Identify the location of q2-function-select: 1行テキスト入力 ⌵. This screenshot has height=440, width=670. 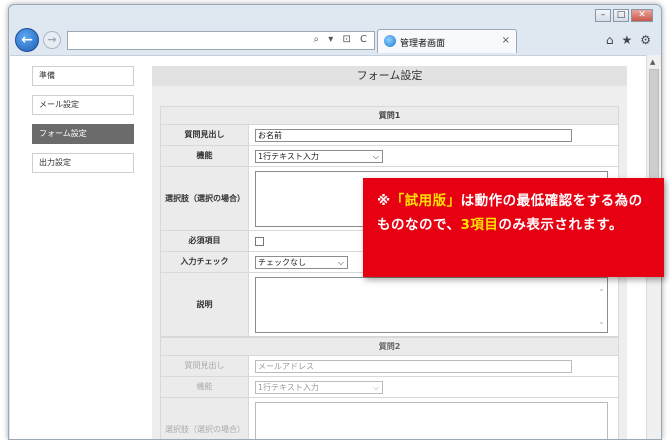
(319, 387).